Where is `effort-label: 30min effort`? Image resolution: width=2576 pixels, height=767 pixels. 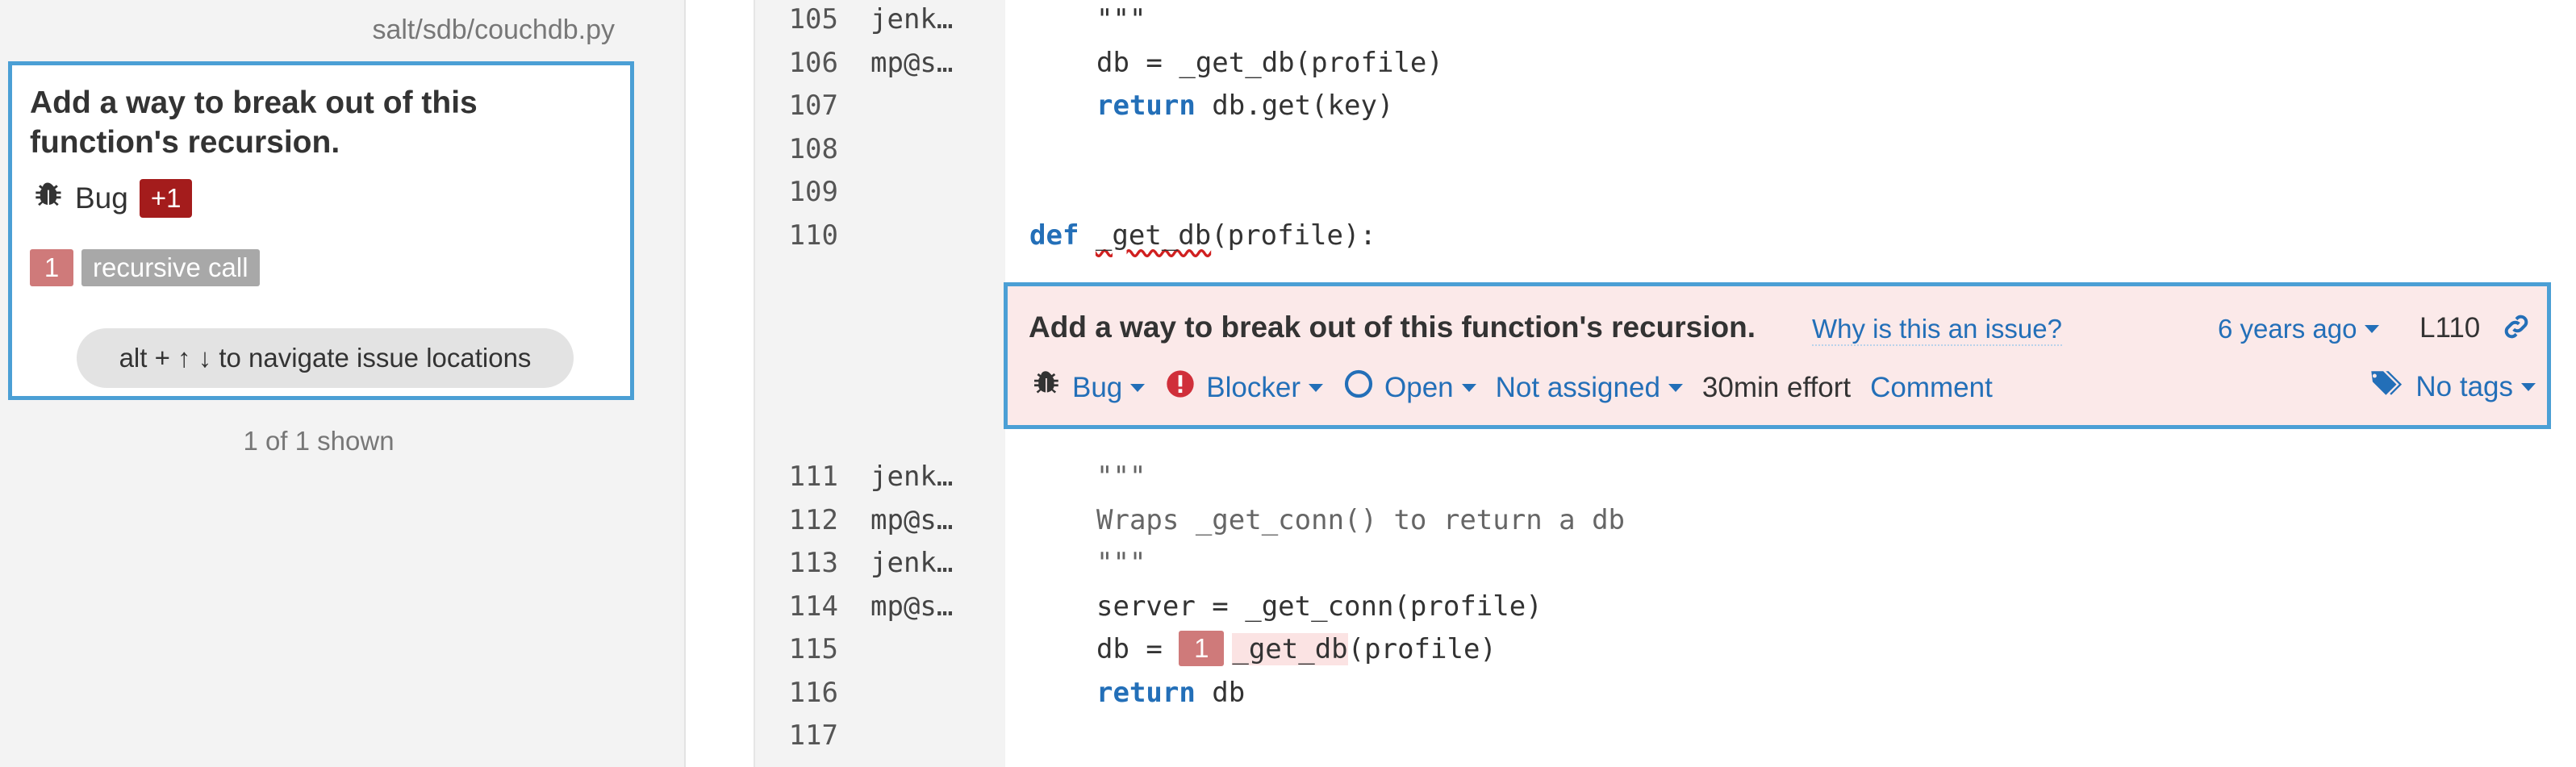 effort-label: 30min effort is located at coordinates (1776, 387).